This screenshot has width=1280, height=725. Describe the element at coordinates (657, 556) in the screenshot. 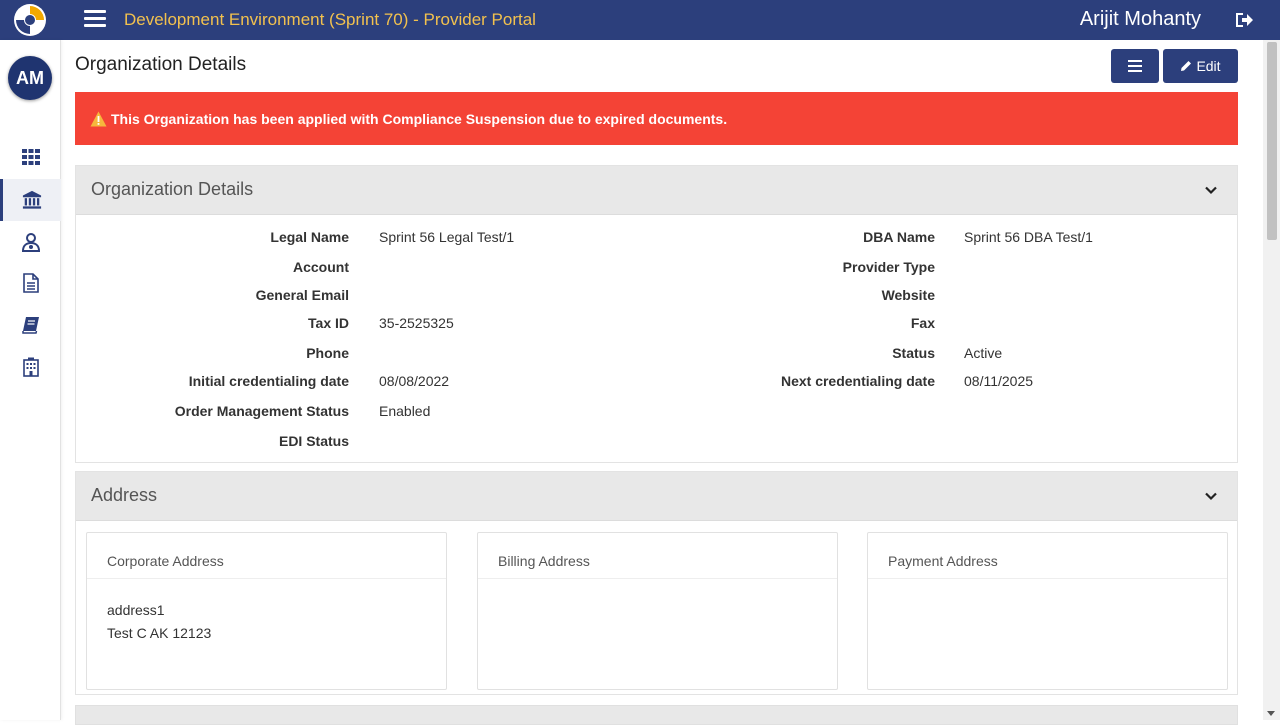

I see `address-card-title: Billing Address` at that location.